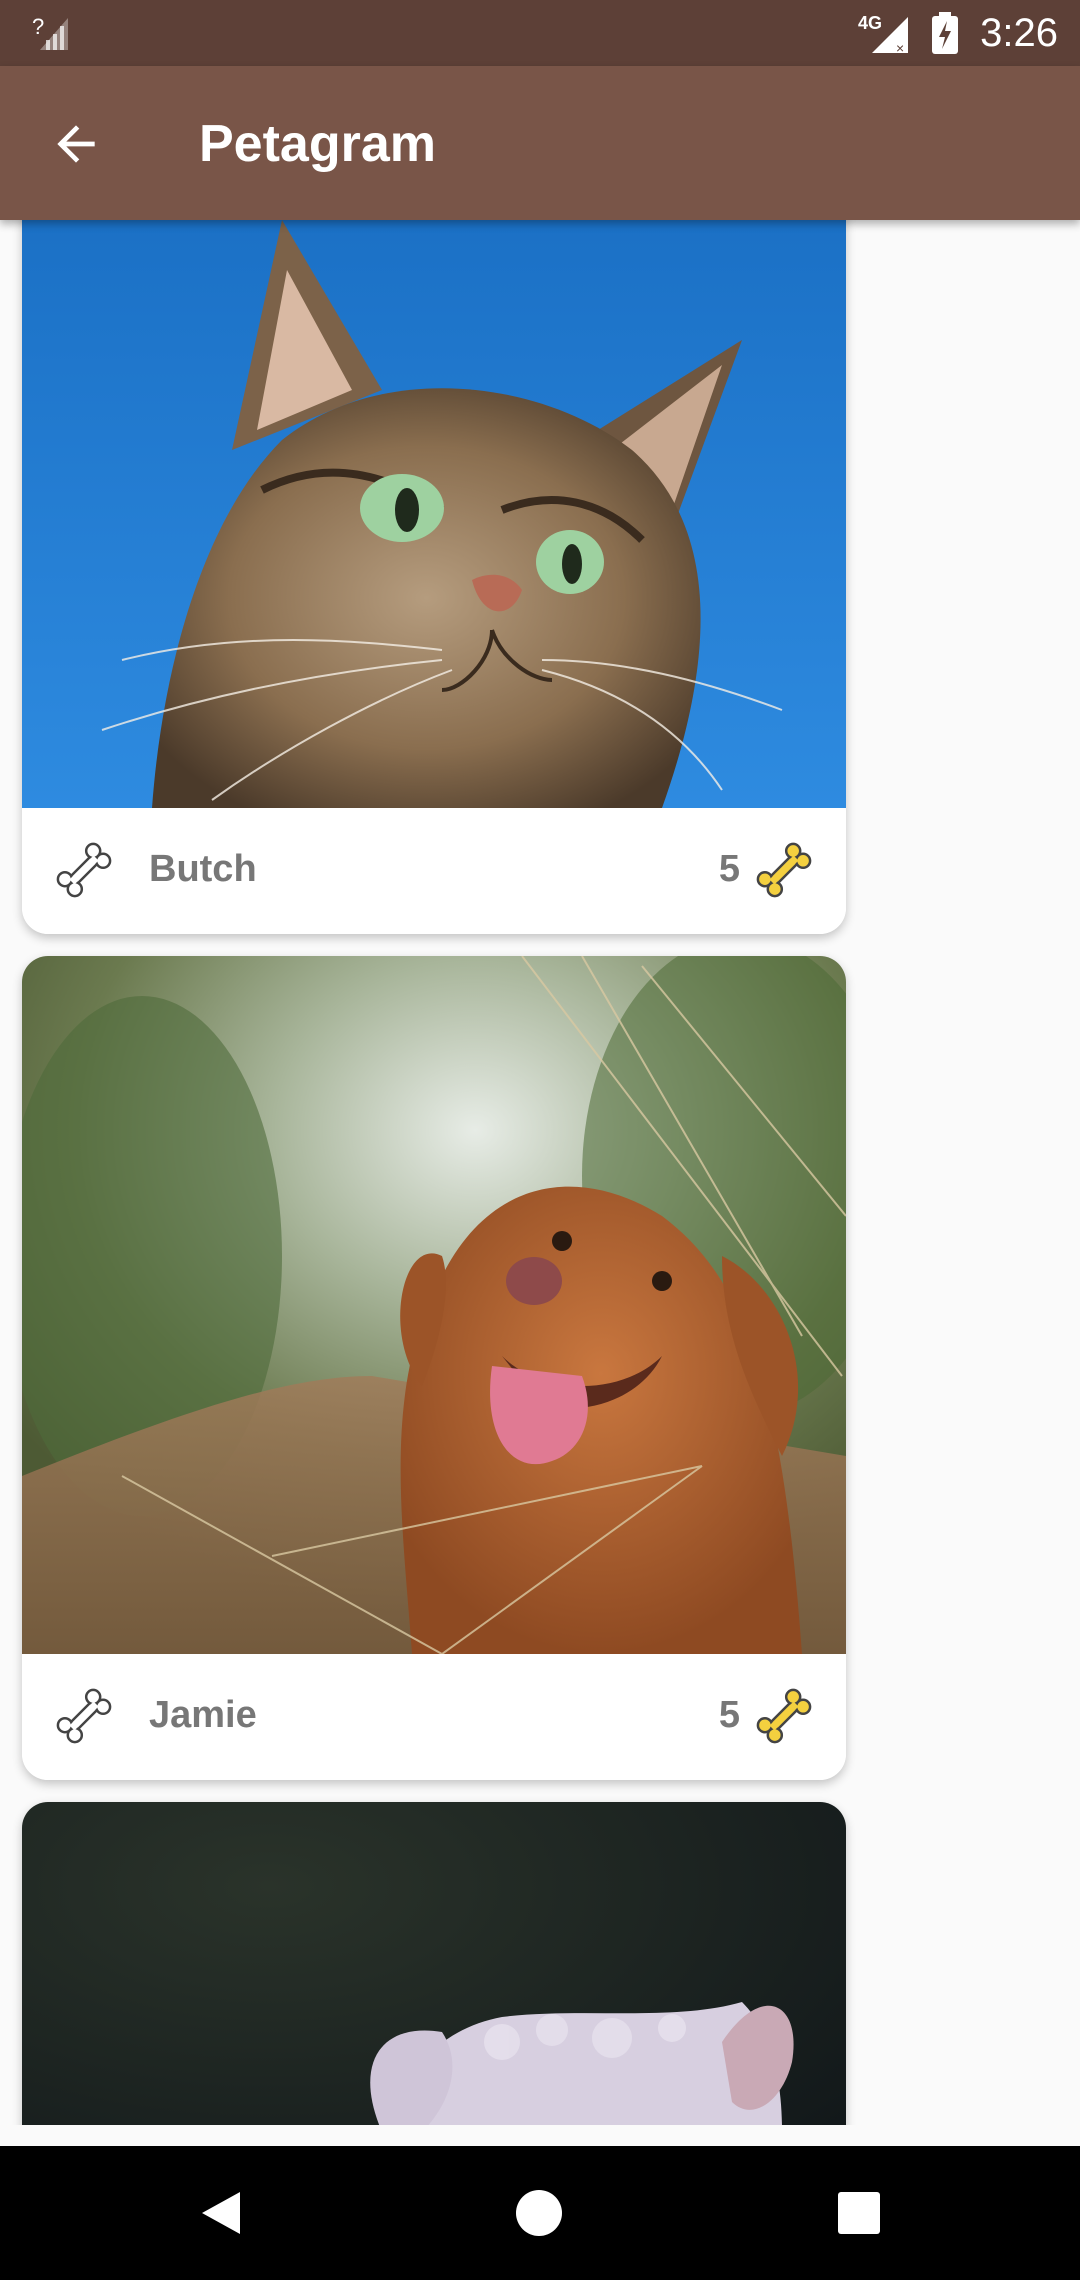  Describe the element at coordinates (76, 144) in the screenshot. I see `arrow-back-icon` at that location.